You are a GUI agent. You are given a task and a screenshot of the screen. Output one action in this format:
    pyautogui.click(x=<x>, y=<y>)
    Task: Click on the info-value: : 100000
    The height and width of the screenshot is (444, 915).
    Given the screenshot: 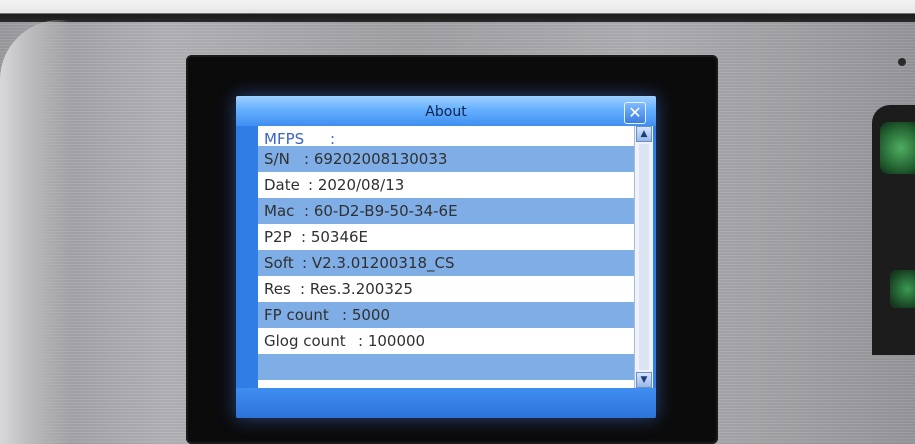 What is the action you would take?
    pyautogui.click(x=392, y=341)
    